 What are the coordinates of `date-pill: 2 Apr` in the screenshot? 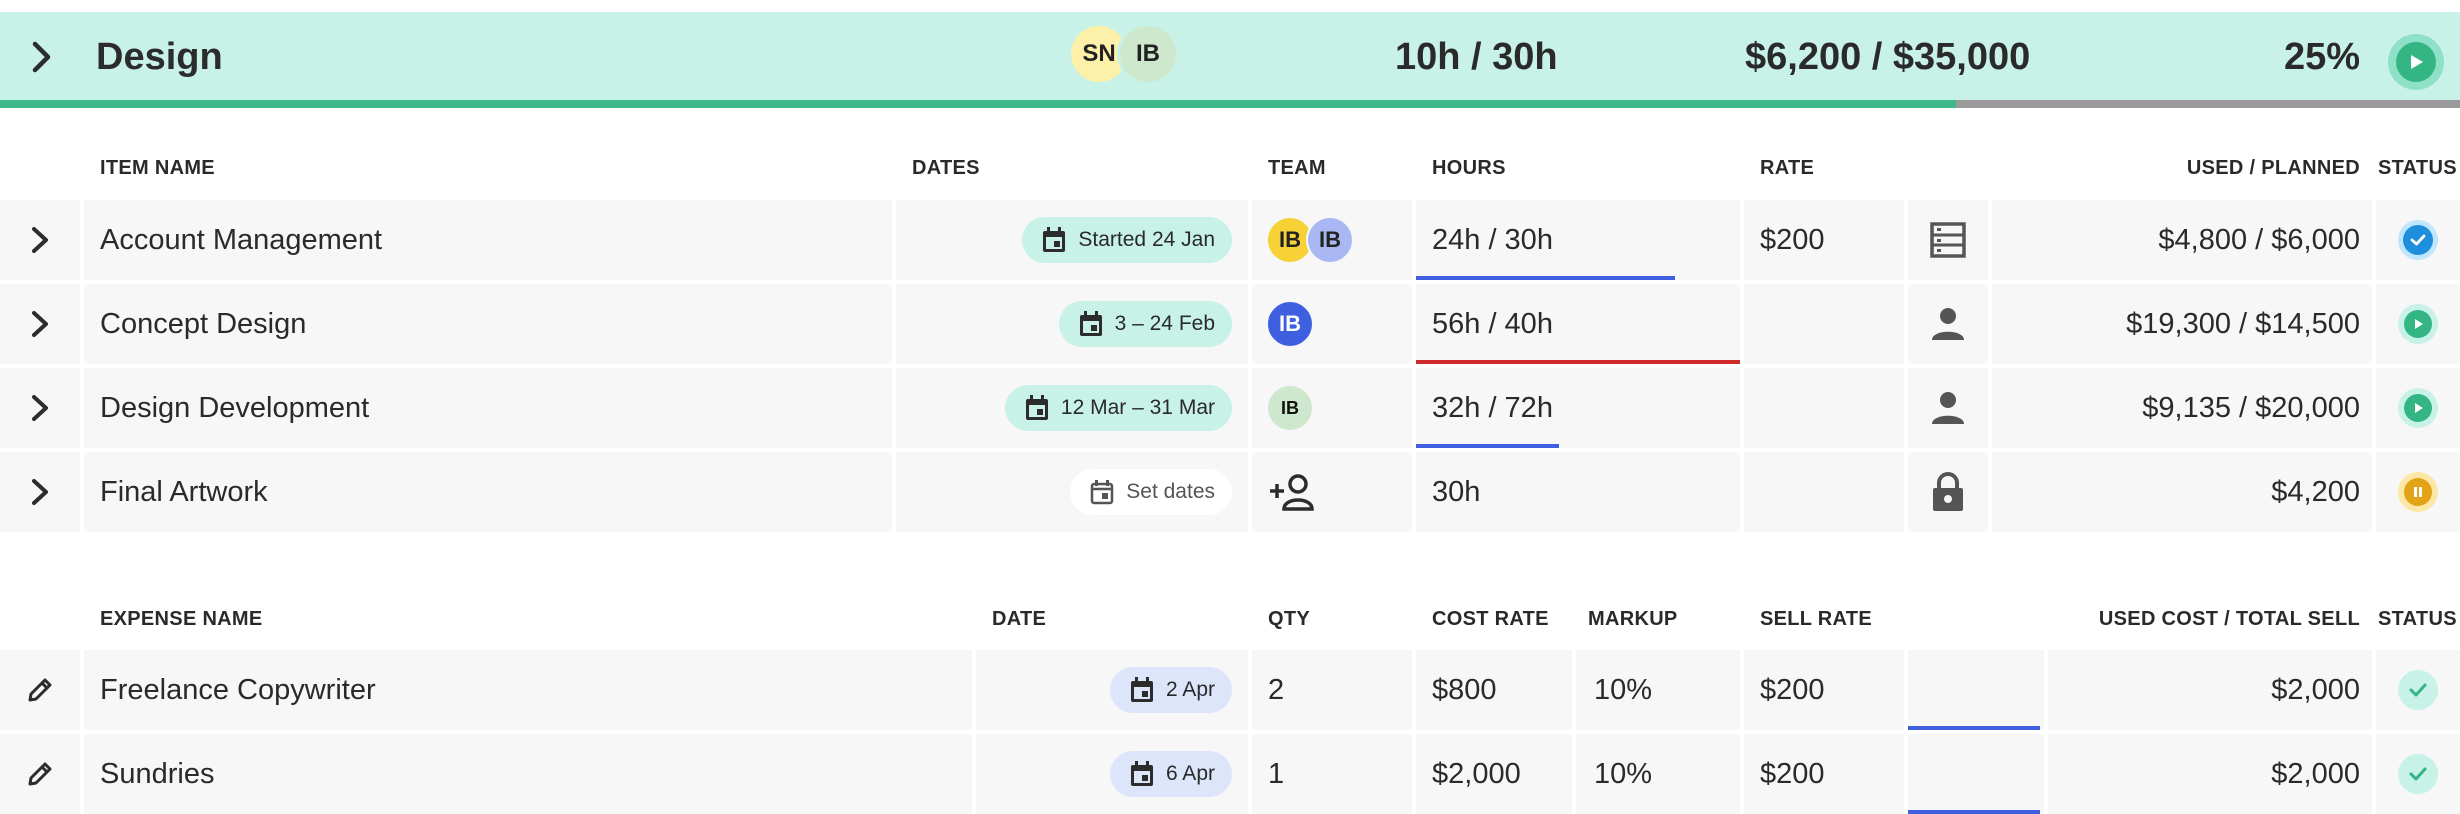 It's located at (1170, 690).